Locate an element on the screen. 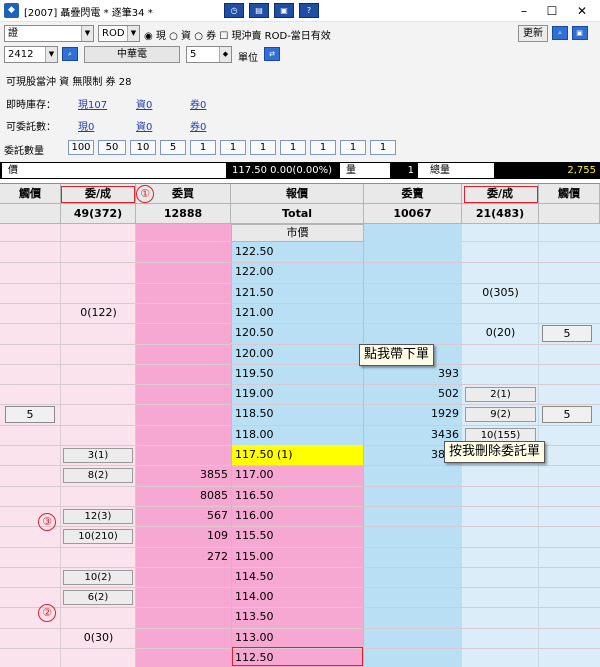 The image size is (600, 667). tooltip-place-order: 點我帶下單 is located at coordinates (397, 355).